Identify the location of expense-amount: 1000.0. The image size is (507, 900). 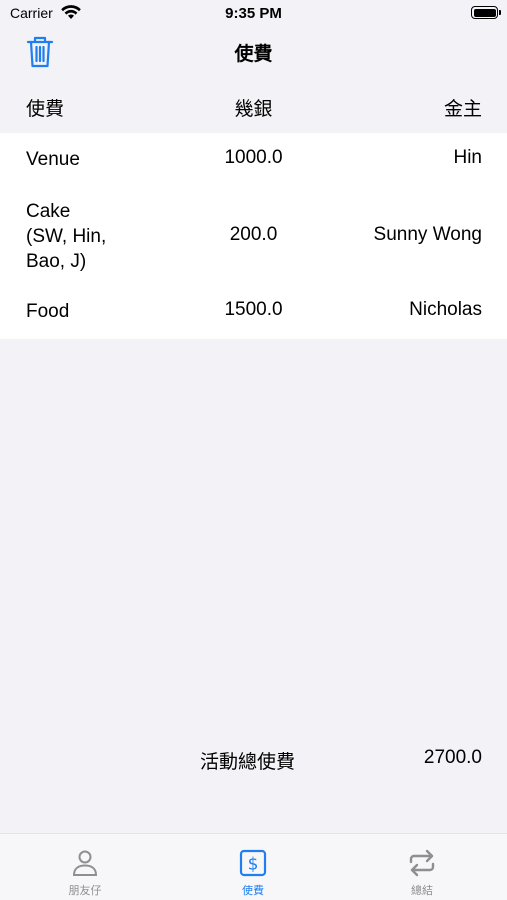
(253, 157).